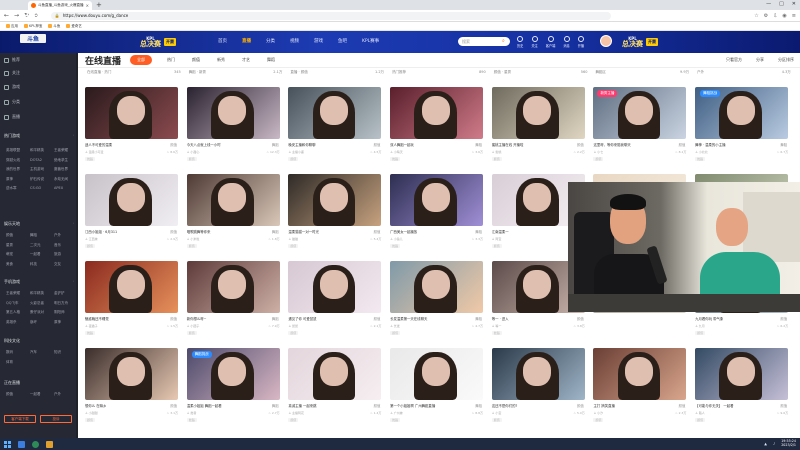 This screenshot has height=450, width=800. I want to click on filter-face: 颜值, so click(196, 60).